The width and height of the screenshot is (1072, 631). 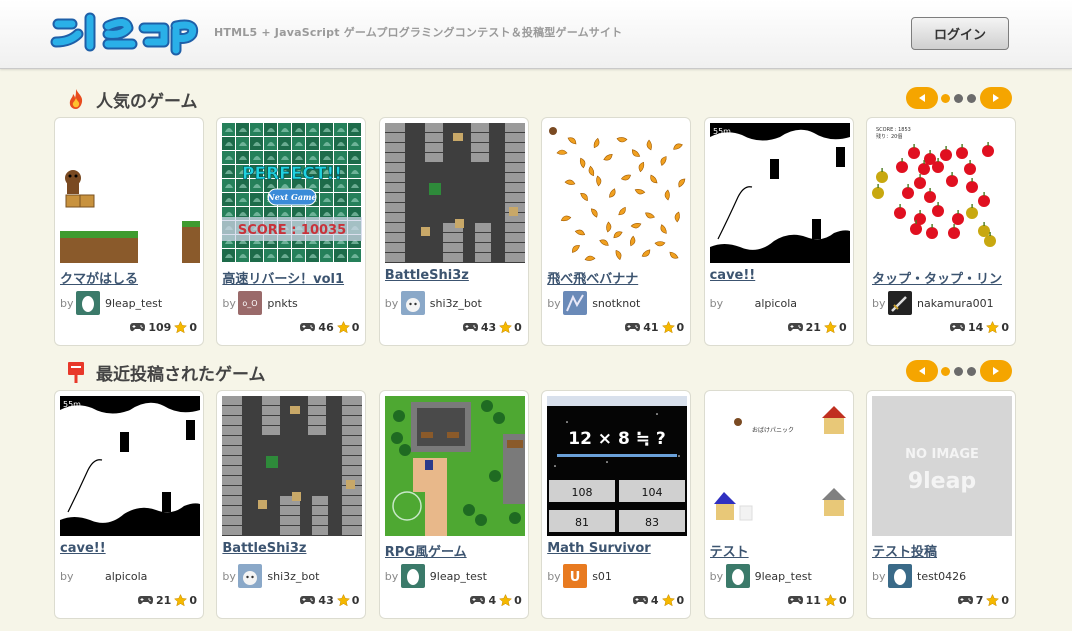 What do you see at coordinates (326, 600) in the screenshot?
I see `play-count: 43` at bounding box center [326, 600].